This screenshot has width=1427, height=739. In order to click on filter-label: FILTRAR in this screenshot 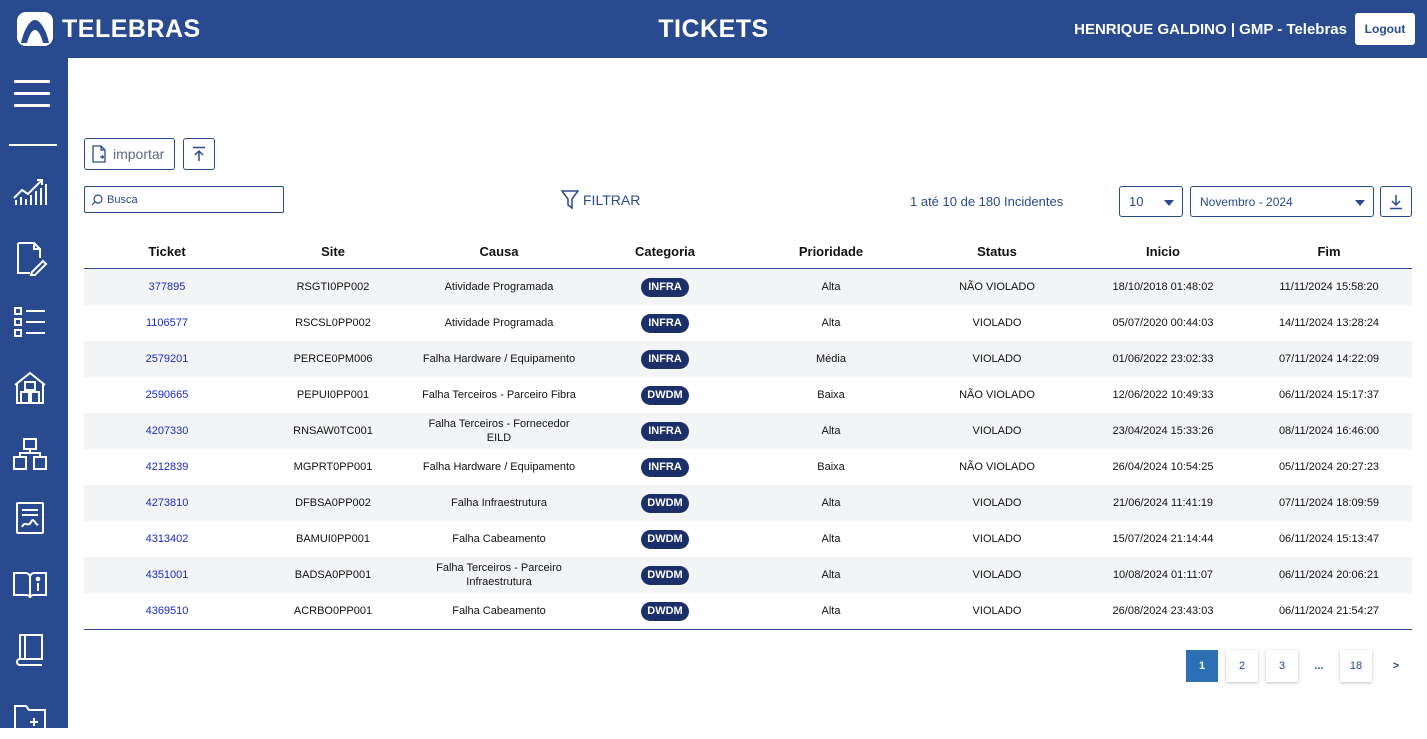, I will do `click(612, 200)`.